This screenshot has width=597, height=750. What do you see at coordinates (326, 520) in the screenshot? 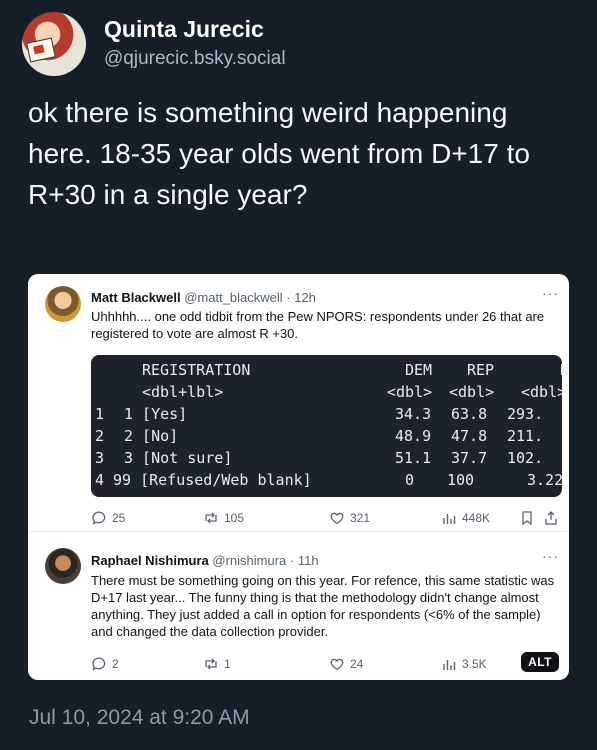
I see `tweet-actions: 25 105 321 448K` at bounding box center [326, 520].